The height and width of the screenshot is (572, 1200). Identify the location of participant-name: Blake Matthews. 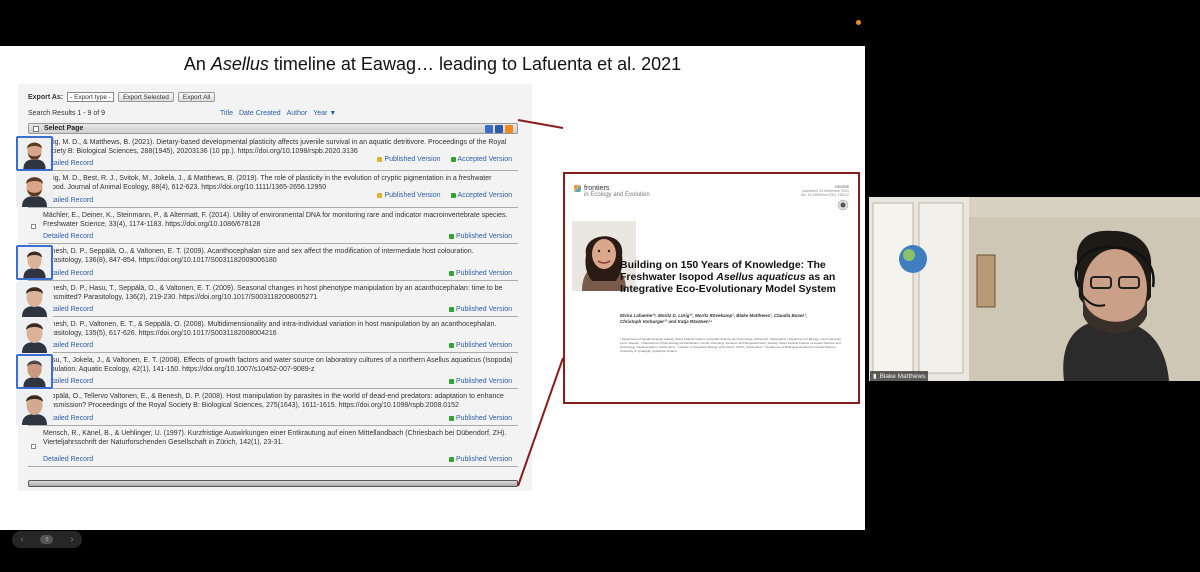
(902, 376).